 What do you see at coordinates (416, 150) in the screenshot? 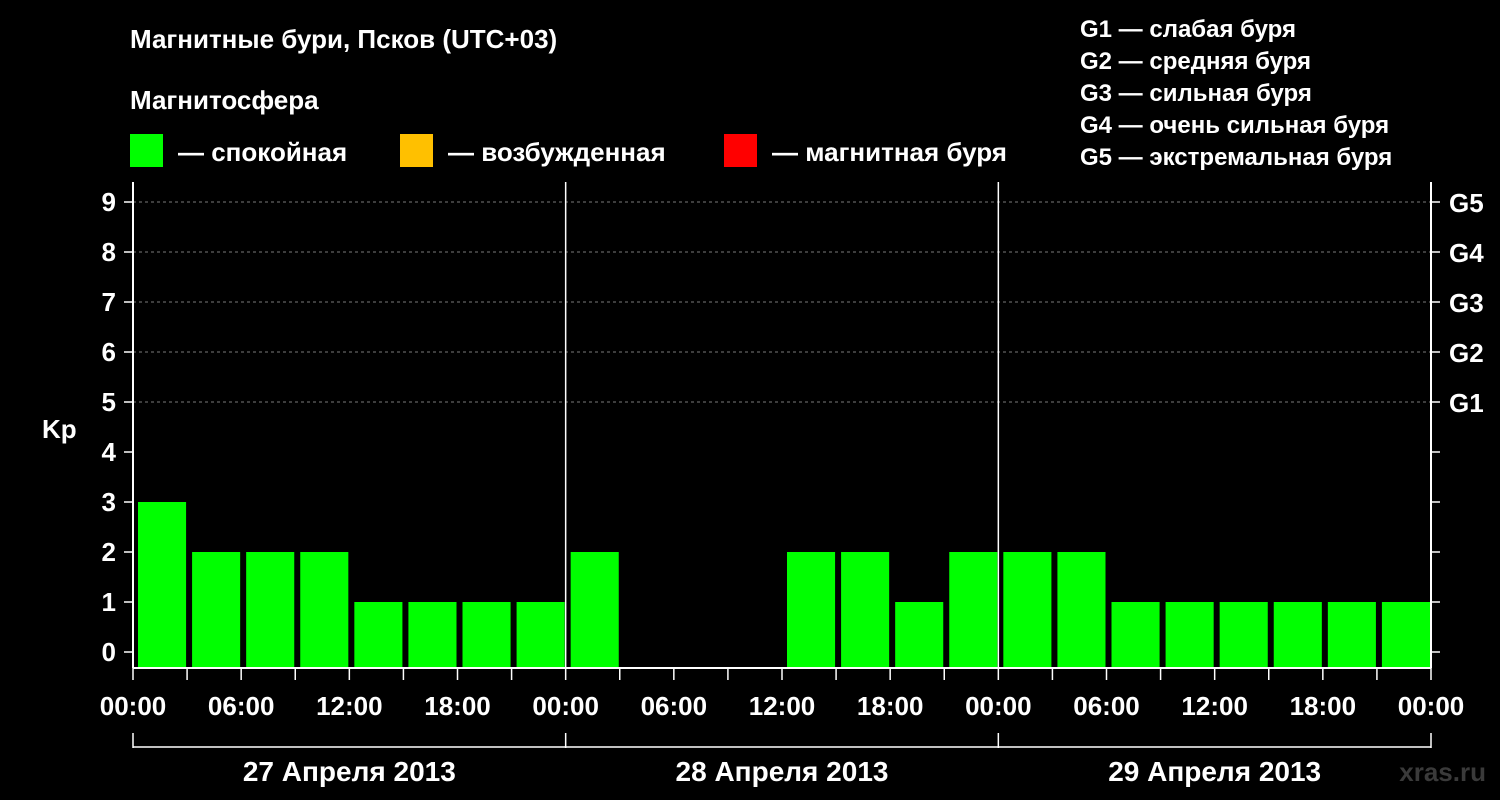
I see `legend-swatch-active` at bounding box center [416, 150].